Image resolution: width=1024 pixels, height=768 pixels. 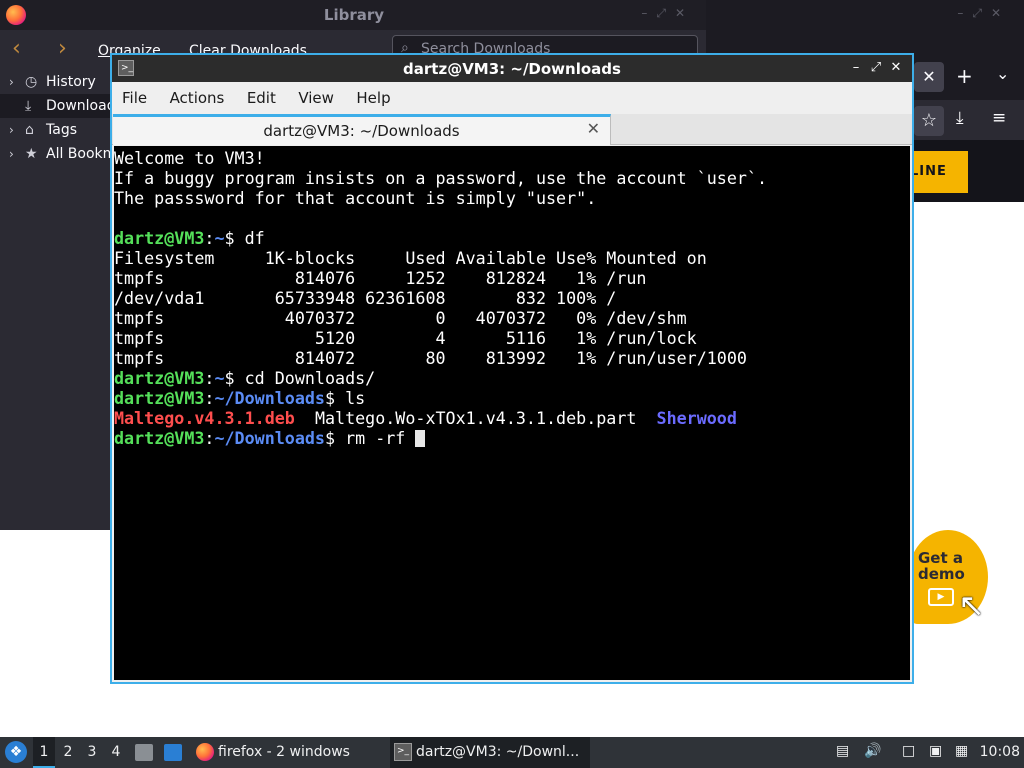 I want to click on close-icon: ✕, so click(x=896, y=67).